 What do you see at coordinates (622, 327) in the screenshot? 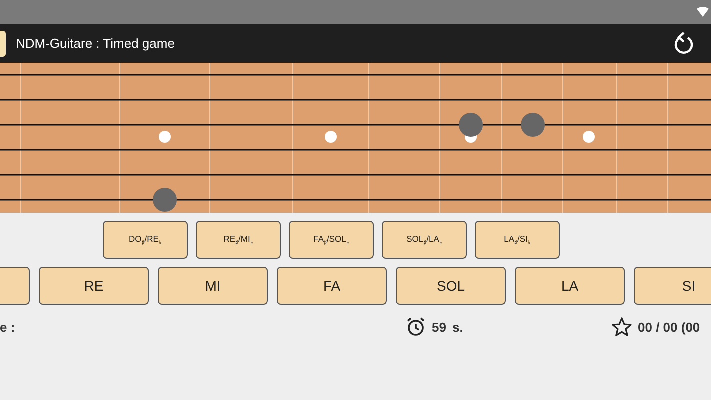
I see `star-icon` at bounding box center [622, 327].